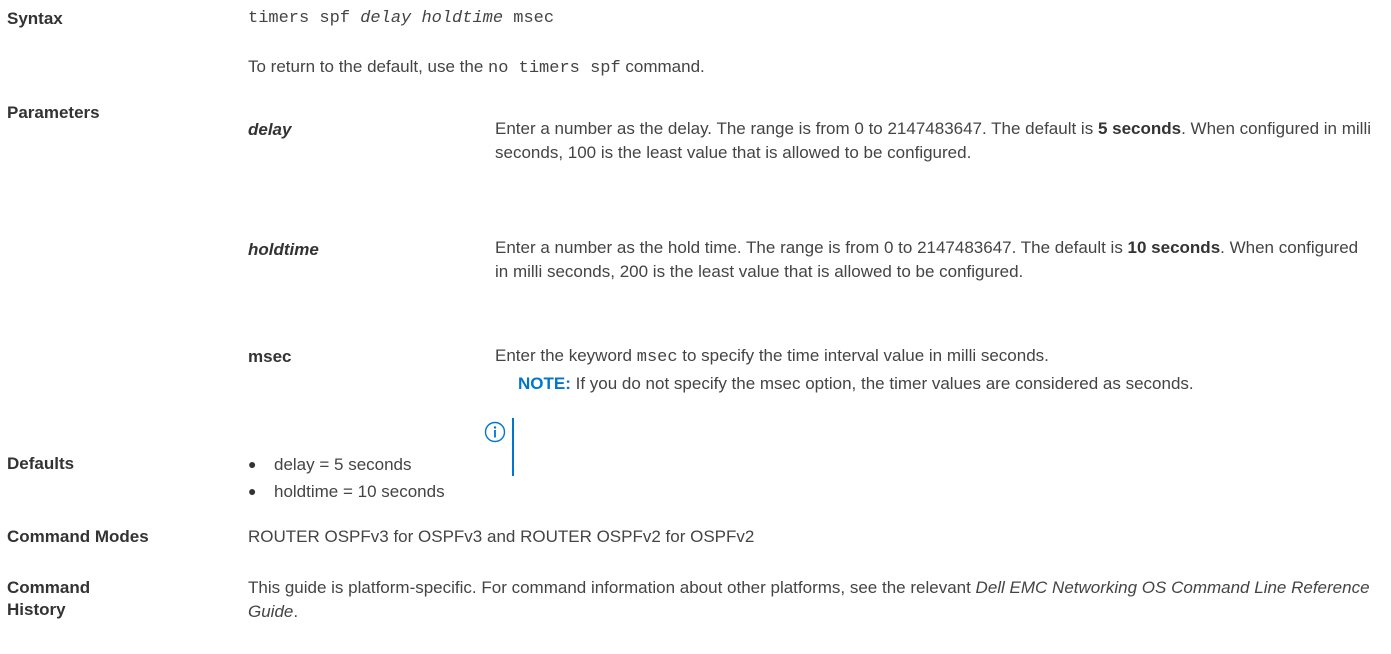  Describe the element at coordinates (304, 18) in the screenshot. I see `syntax-cmd-prefix: timers spf` at that location.